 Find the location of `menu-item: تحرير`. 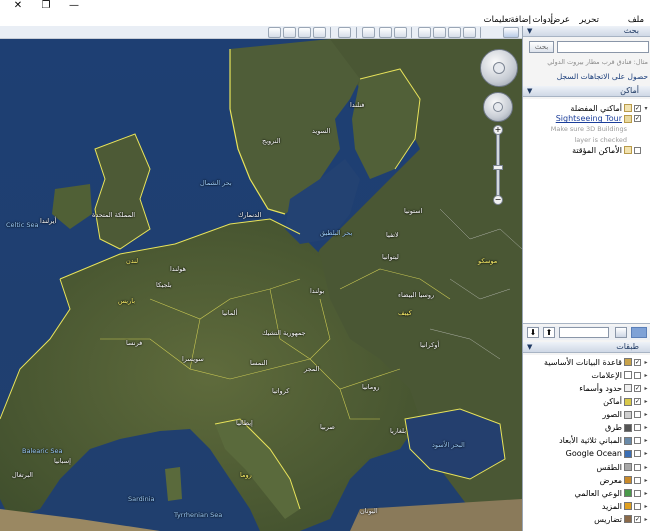

menu-item: تحرير is located at coordinates (589, 20).